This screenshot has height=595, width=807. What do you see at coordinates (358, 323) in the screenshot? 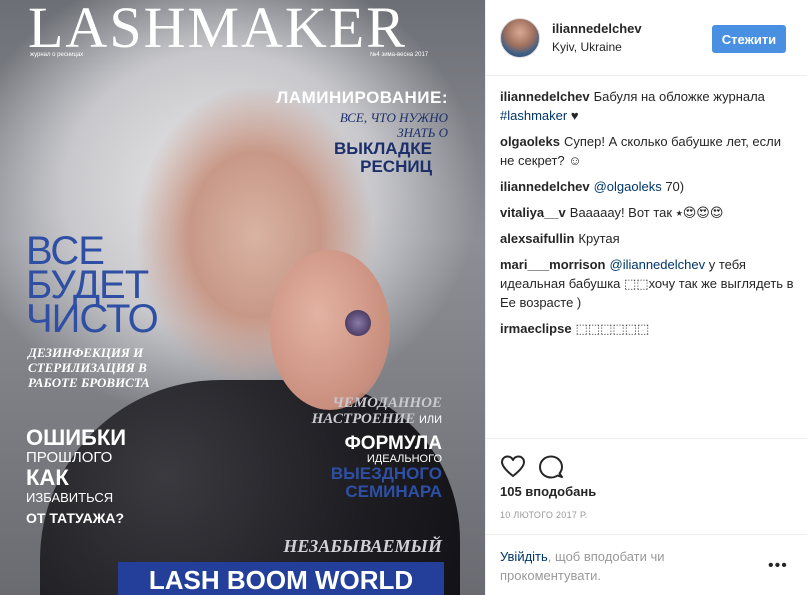
I see `ring-shape` at bounding box center [358, 323].